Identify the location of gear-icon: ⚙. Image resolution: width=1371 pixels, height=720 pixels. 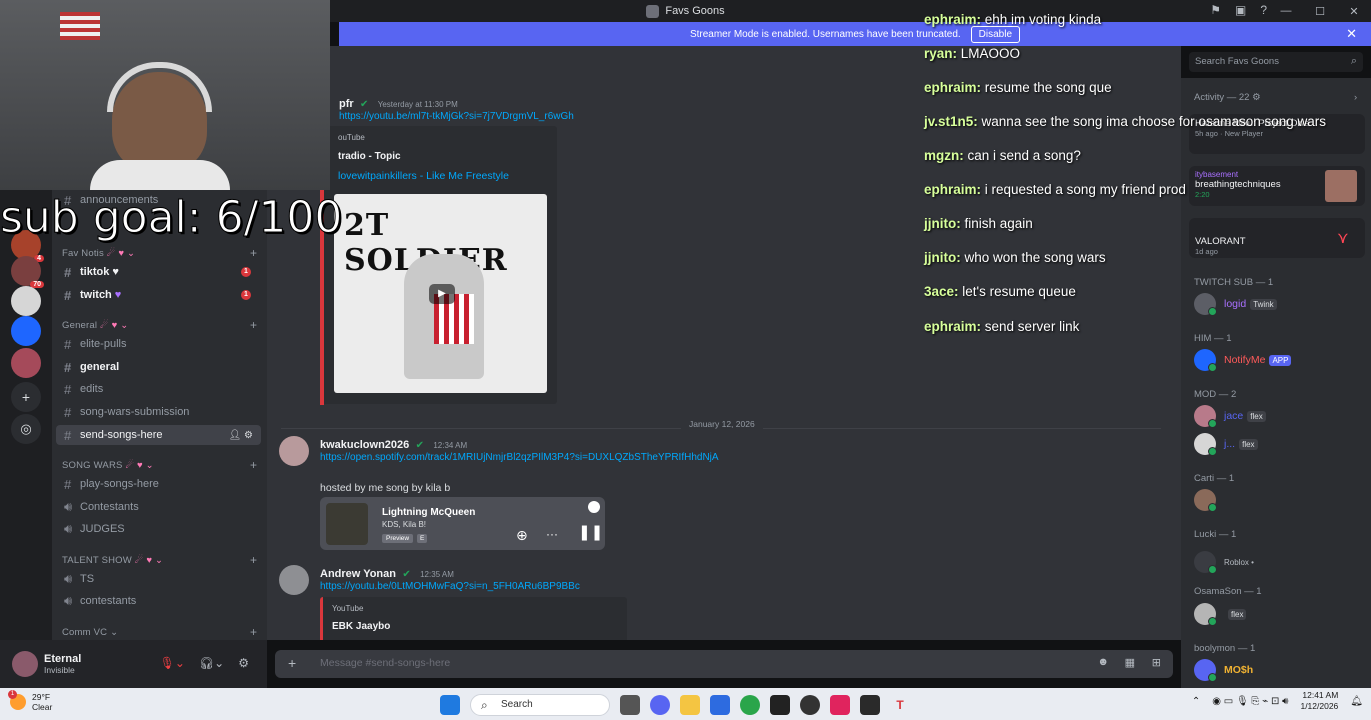
(243, 663).